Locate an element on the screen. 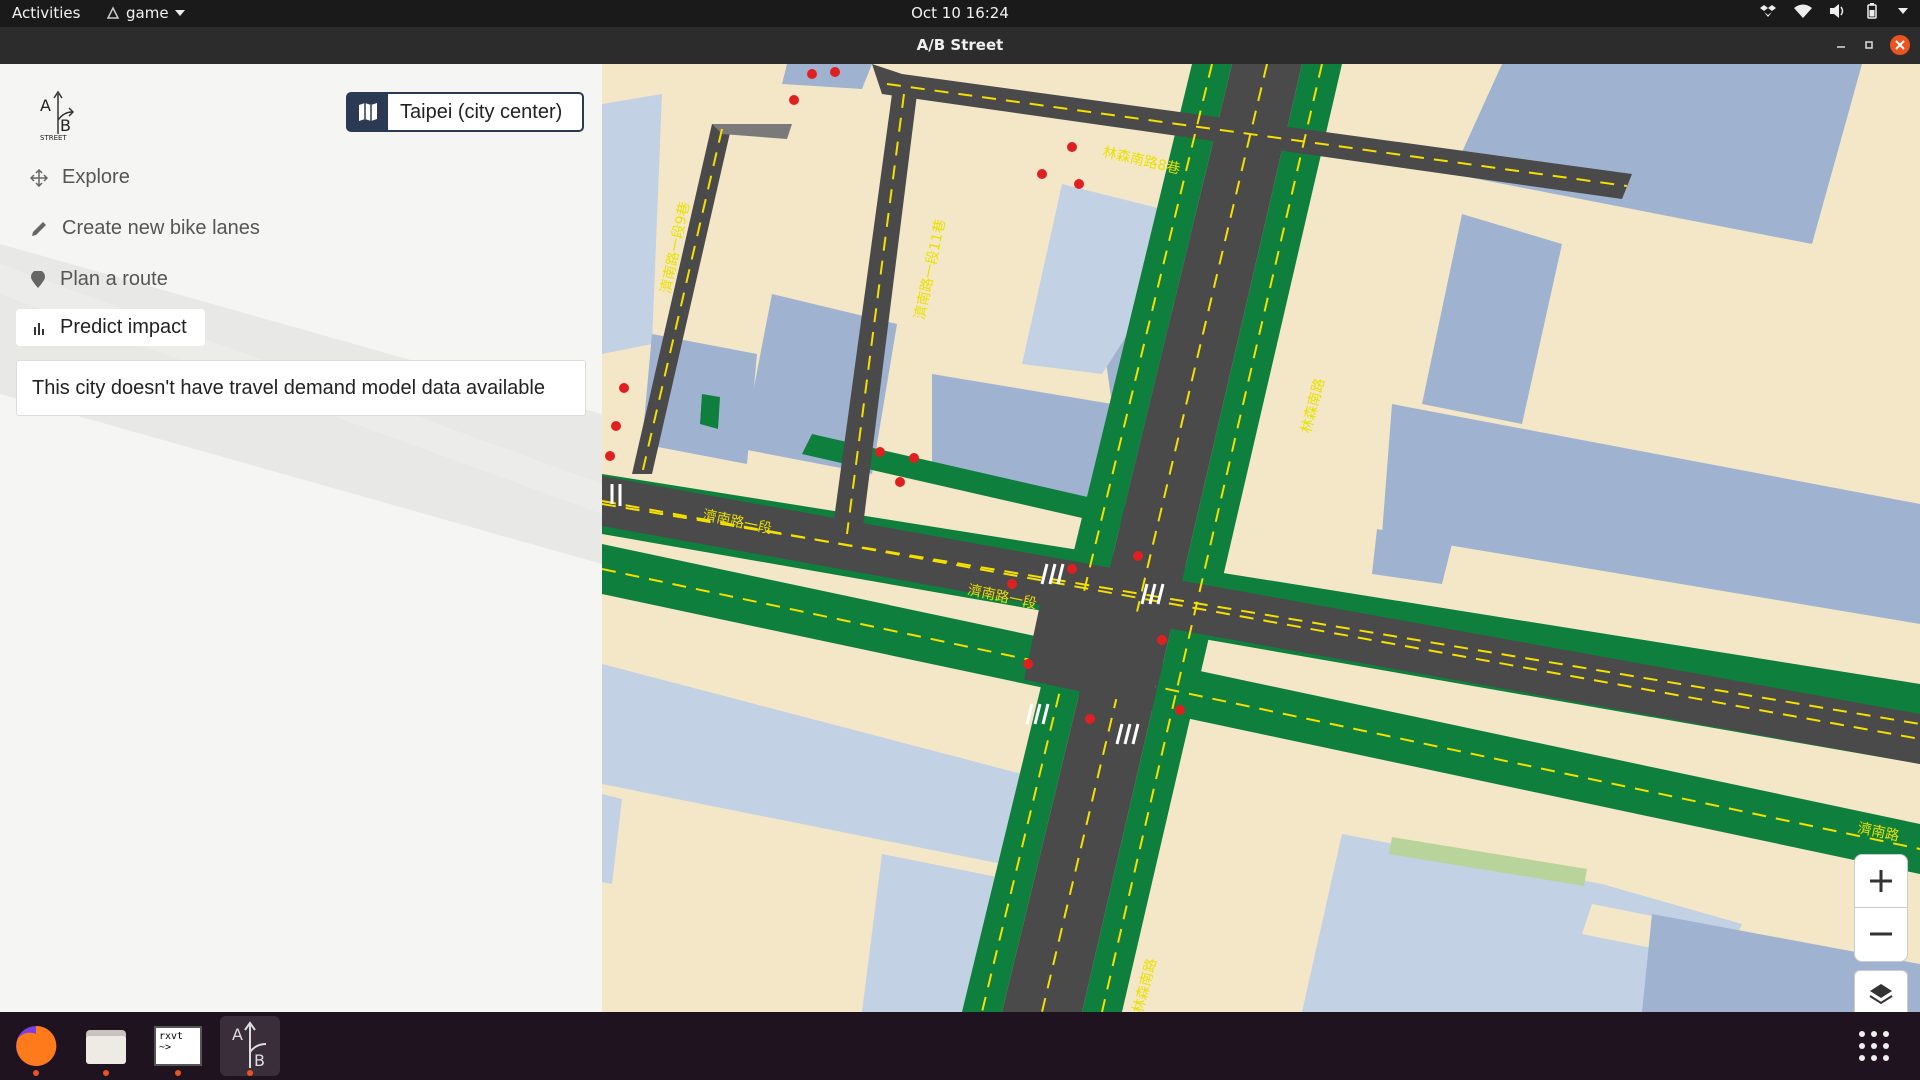 The width and height of the screenshot is (1920, 1080). dock-app-rxvt: rxvt ~> is located at coordinates (178, 1046).